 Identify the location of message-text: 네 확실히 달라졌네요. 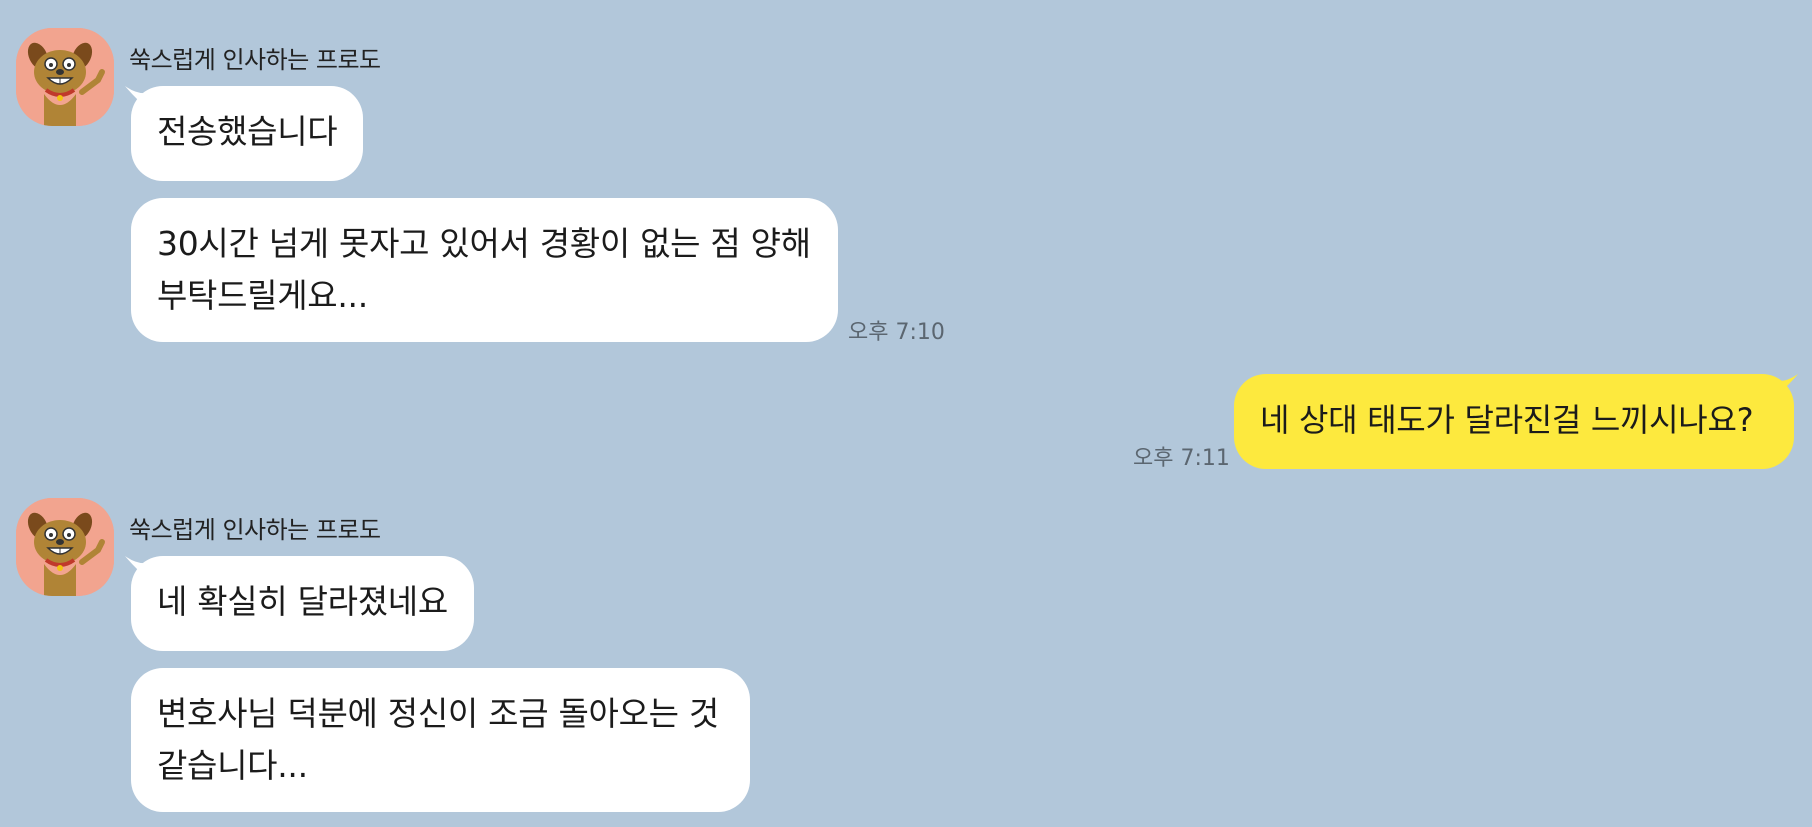
(302, 601).